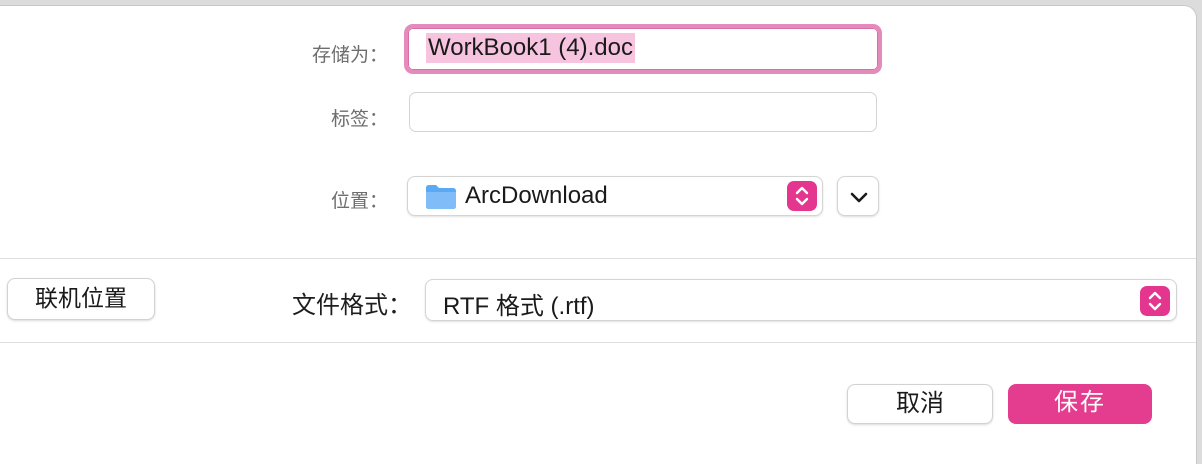 This screenshot has height=464, width=1202. Describe the element at coordinates (441, 197) in the screenshot. I see `folder-icon` at that location.